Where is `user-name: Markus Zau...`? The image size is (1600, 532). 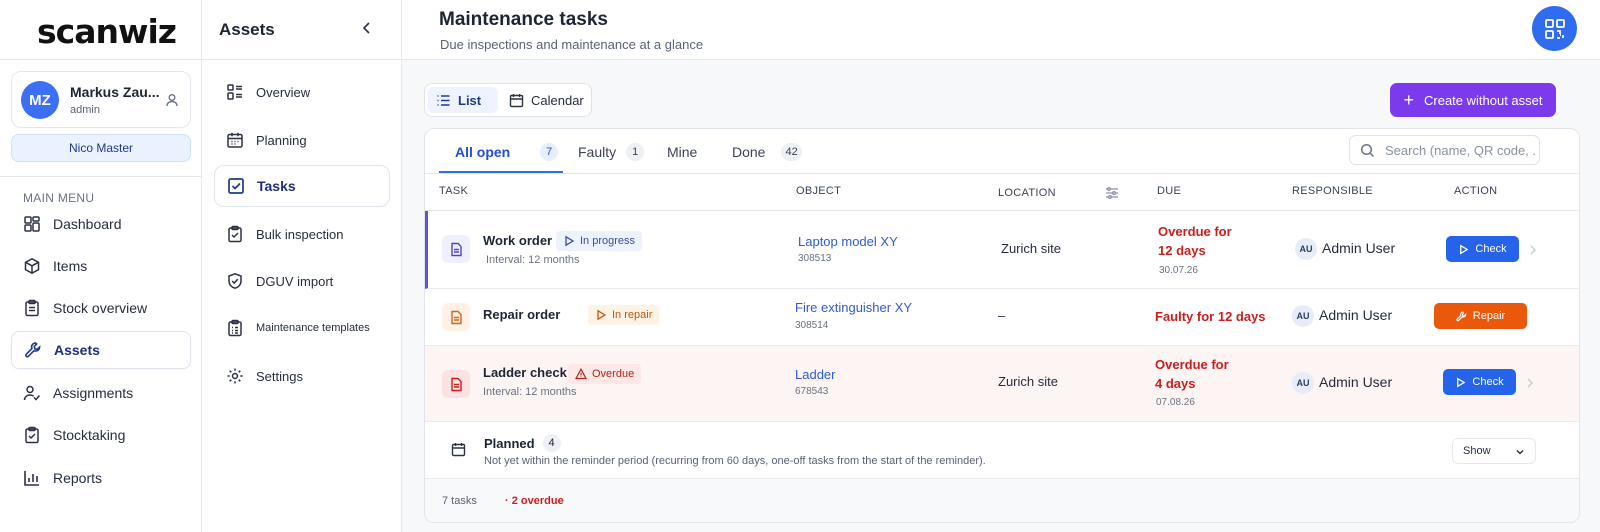 user-name: Markus Zau... is located at coordinates (115, 92).